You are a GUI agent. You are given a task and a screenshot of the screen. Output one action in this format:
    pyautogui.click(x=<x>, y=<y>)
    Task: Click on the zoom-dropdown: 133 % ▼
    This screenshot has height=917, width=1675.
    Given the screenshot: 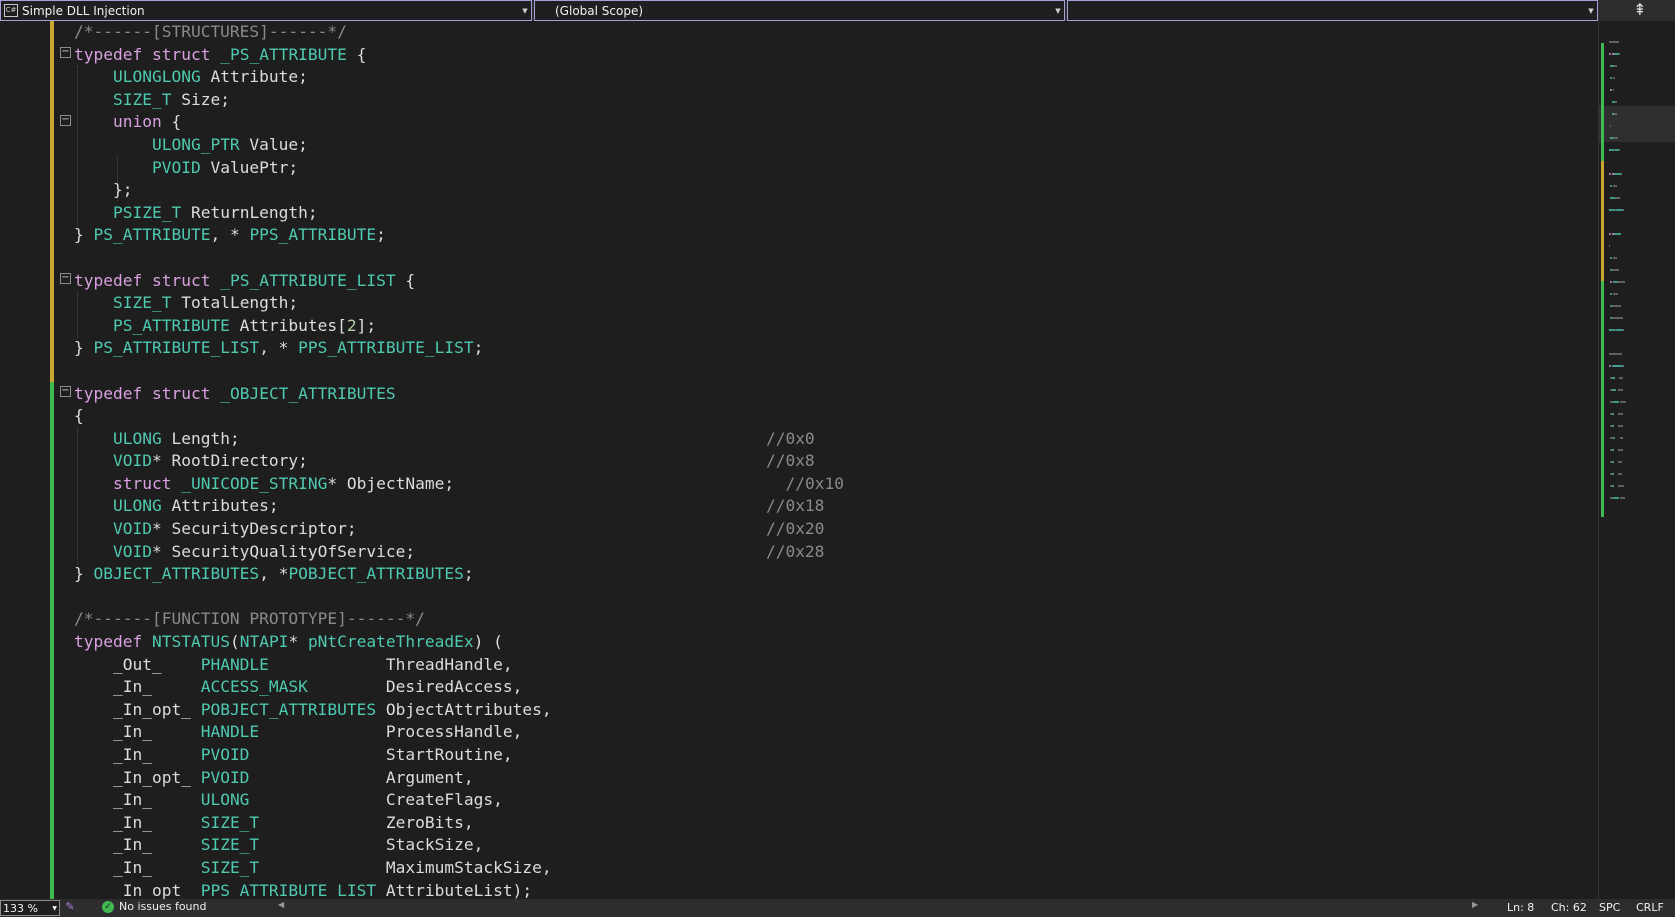 What is the action you would take?
    pyautogui.click(x=30, y=908)
    